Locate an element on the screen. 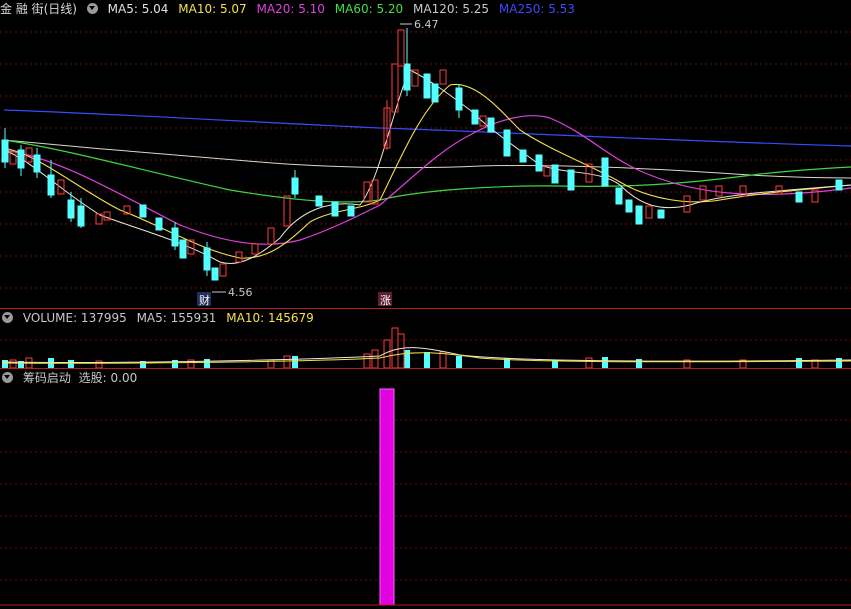 This screenshot has width=851, height=609. high-annotation: 6.47 is located at coordinates (419, 24).